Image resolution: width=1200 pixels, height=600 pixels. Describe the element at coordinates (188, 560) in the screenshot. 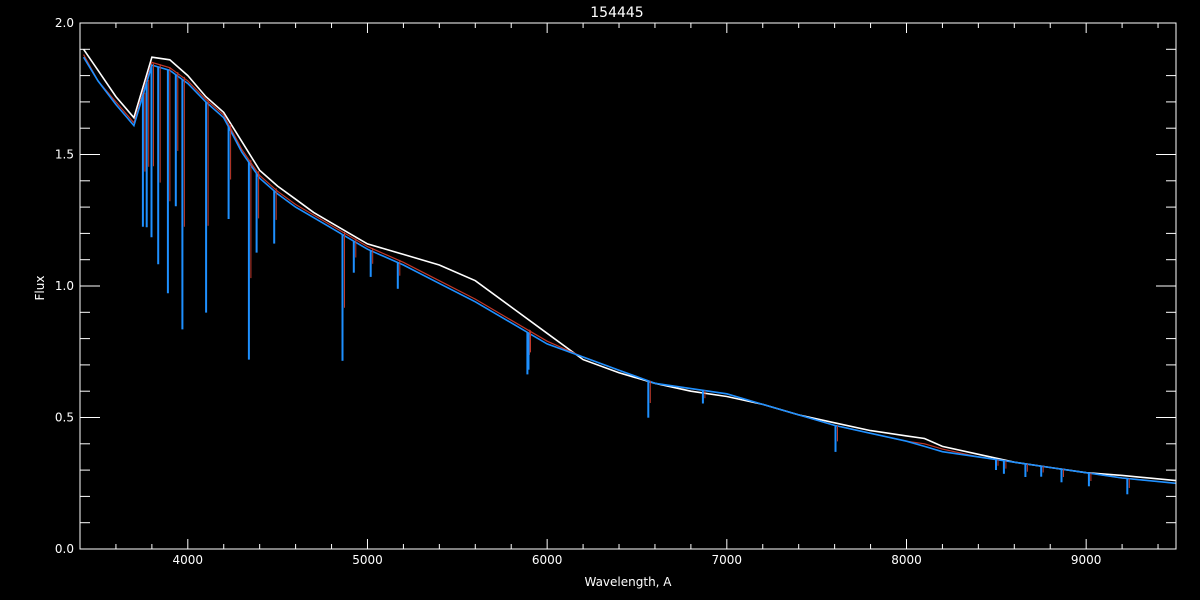

I see `x-tick-label: 4000` at that location.